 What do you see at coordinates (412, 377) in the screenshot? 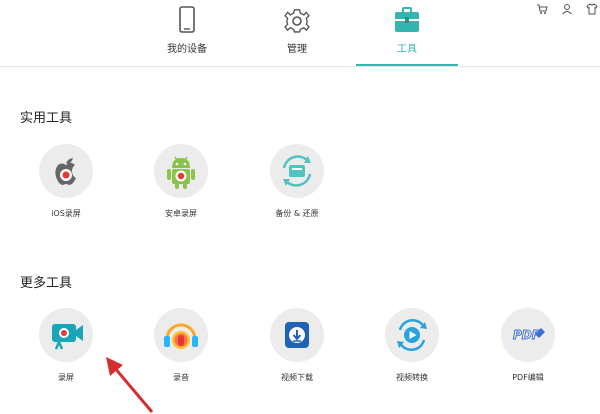
I see `tool-label: 视频转换` at bounding box center [412, 377].